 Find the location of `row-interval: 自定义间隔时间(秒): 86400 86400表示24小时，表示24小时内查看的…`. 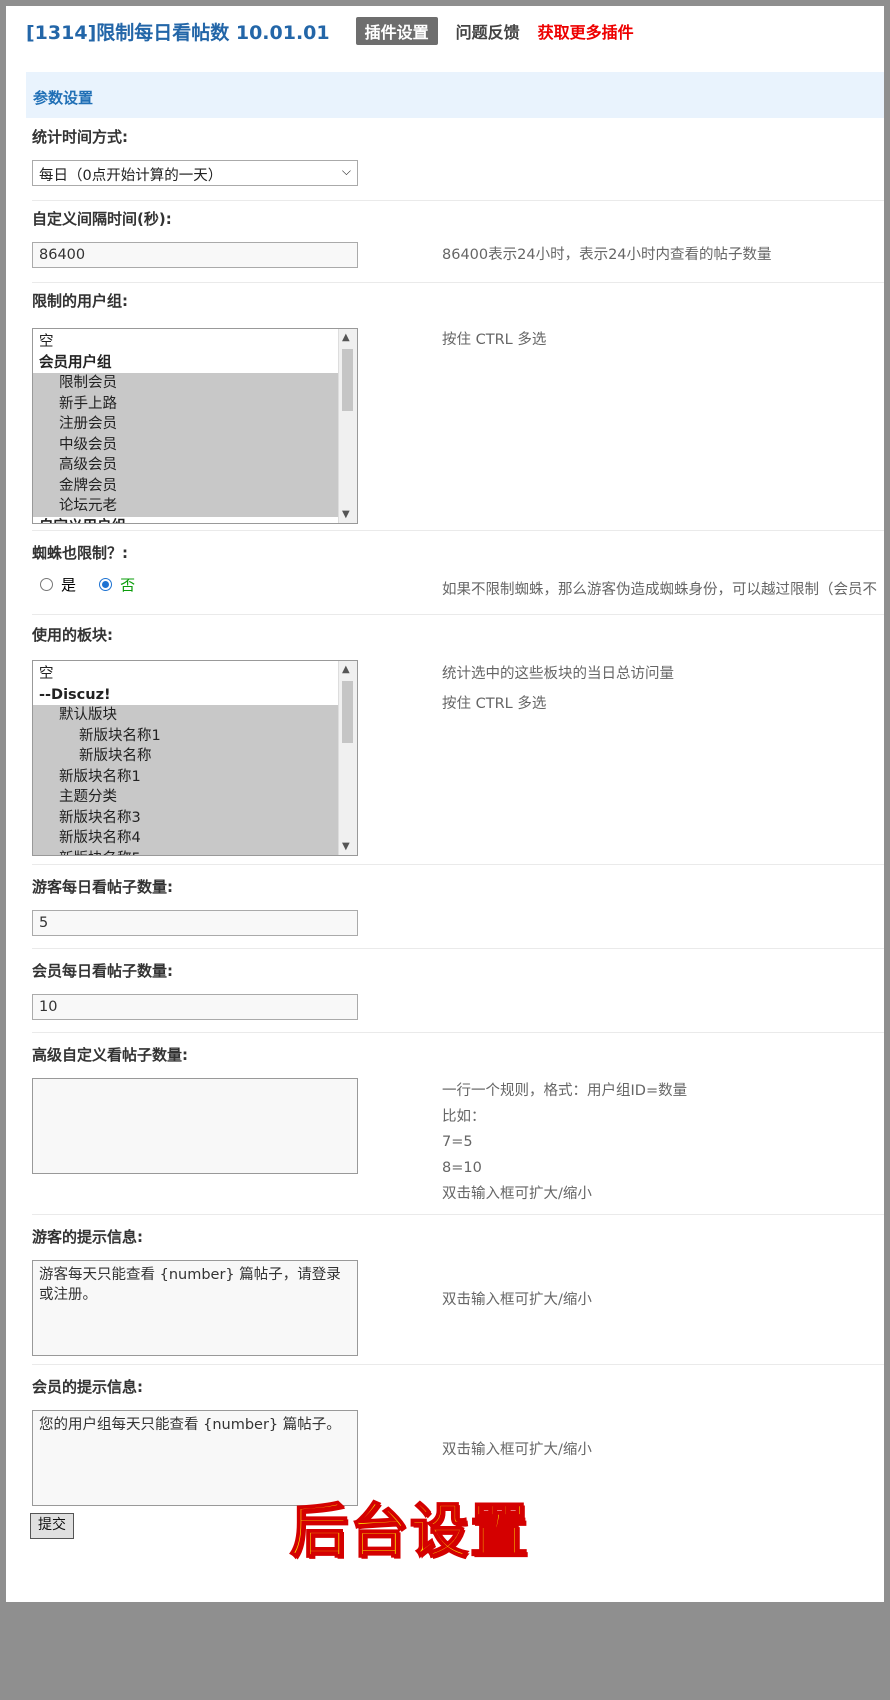

row-interval: 自定义间隔时间(秒): 86400 86400表示24小时，表示24小时内查看的… is located at coordinates (458, 241).